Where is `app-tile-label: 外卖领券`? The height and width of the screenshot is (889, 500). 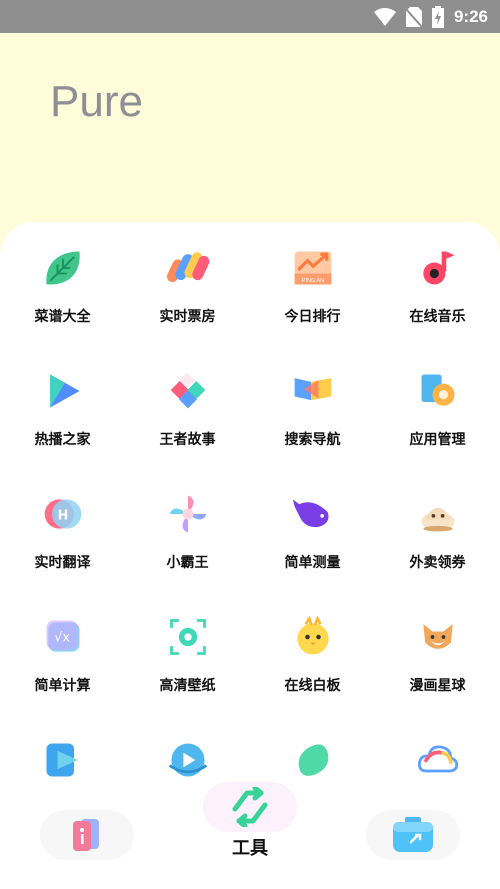 app-tile-label: 外卖领券 is located at coordinates (437, 563).